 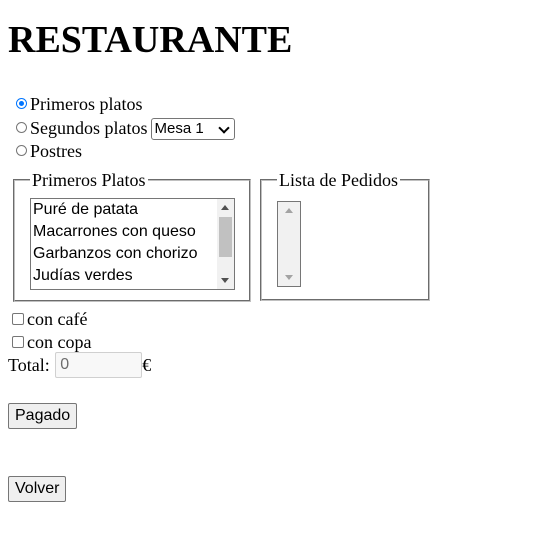 I want to click on pagado-button: Pagado, so click(x=43, y=416).